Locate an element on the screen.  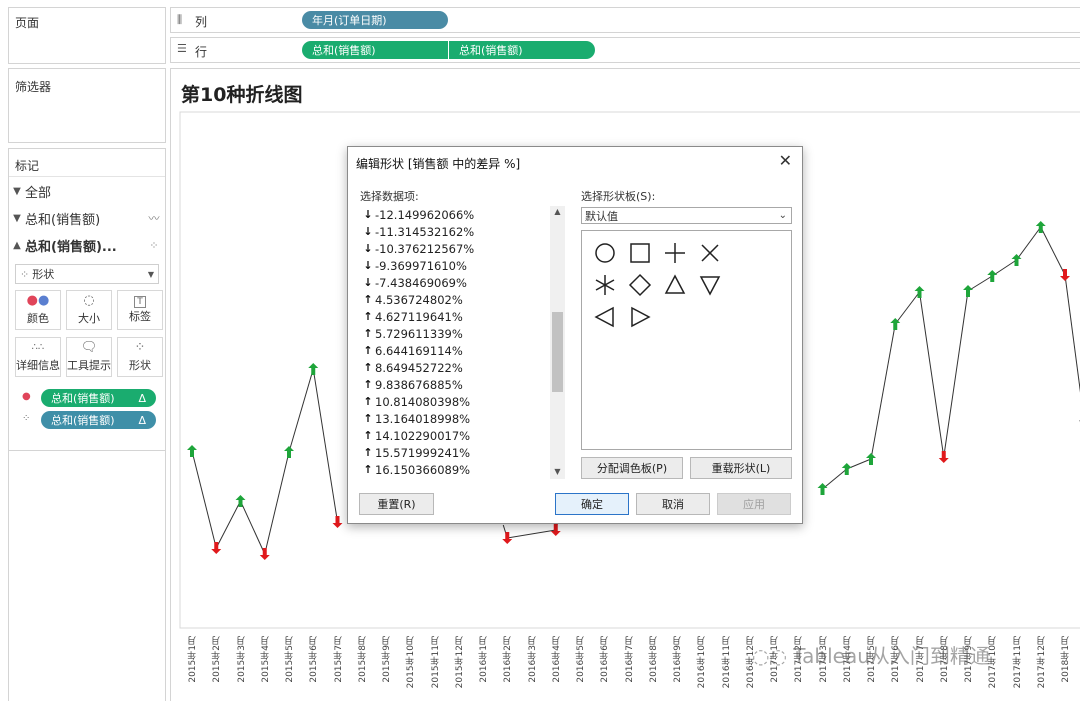
shape-square-icon is located at coordinates (640, 253).